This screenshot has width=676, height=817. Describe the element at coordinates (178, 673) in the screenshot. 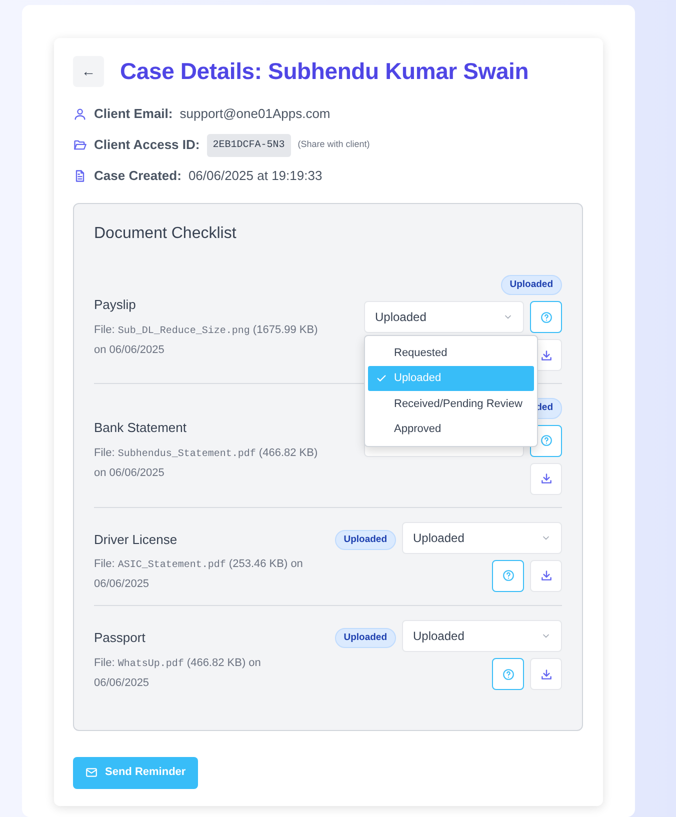

I see `file-info: File: WhatsUp.pdf (466.82 KB) on 06/06/2025` at that location.